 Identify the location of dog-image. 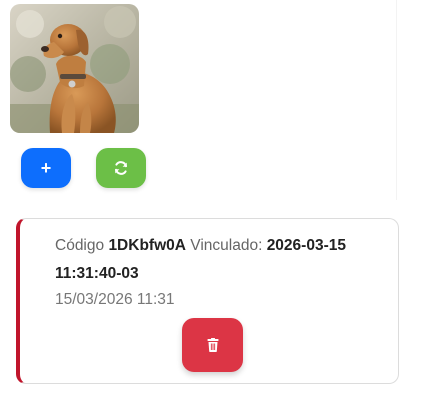
(74, 68).